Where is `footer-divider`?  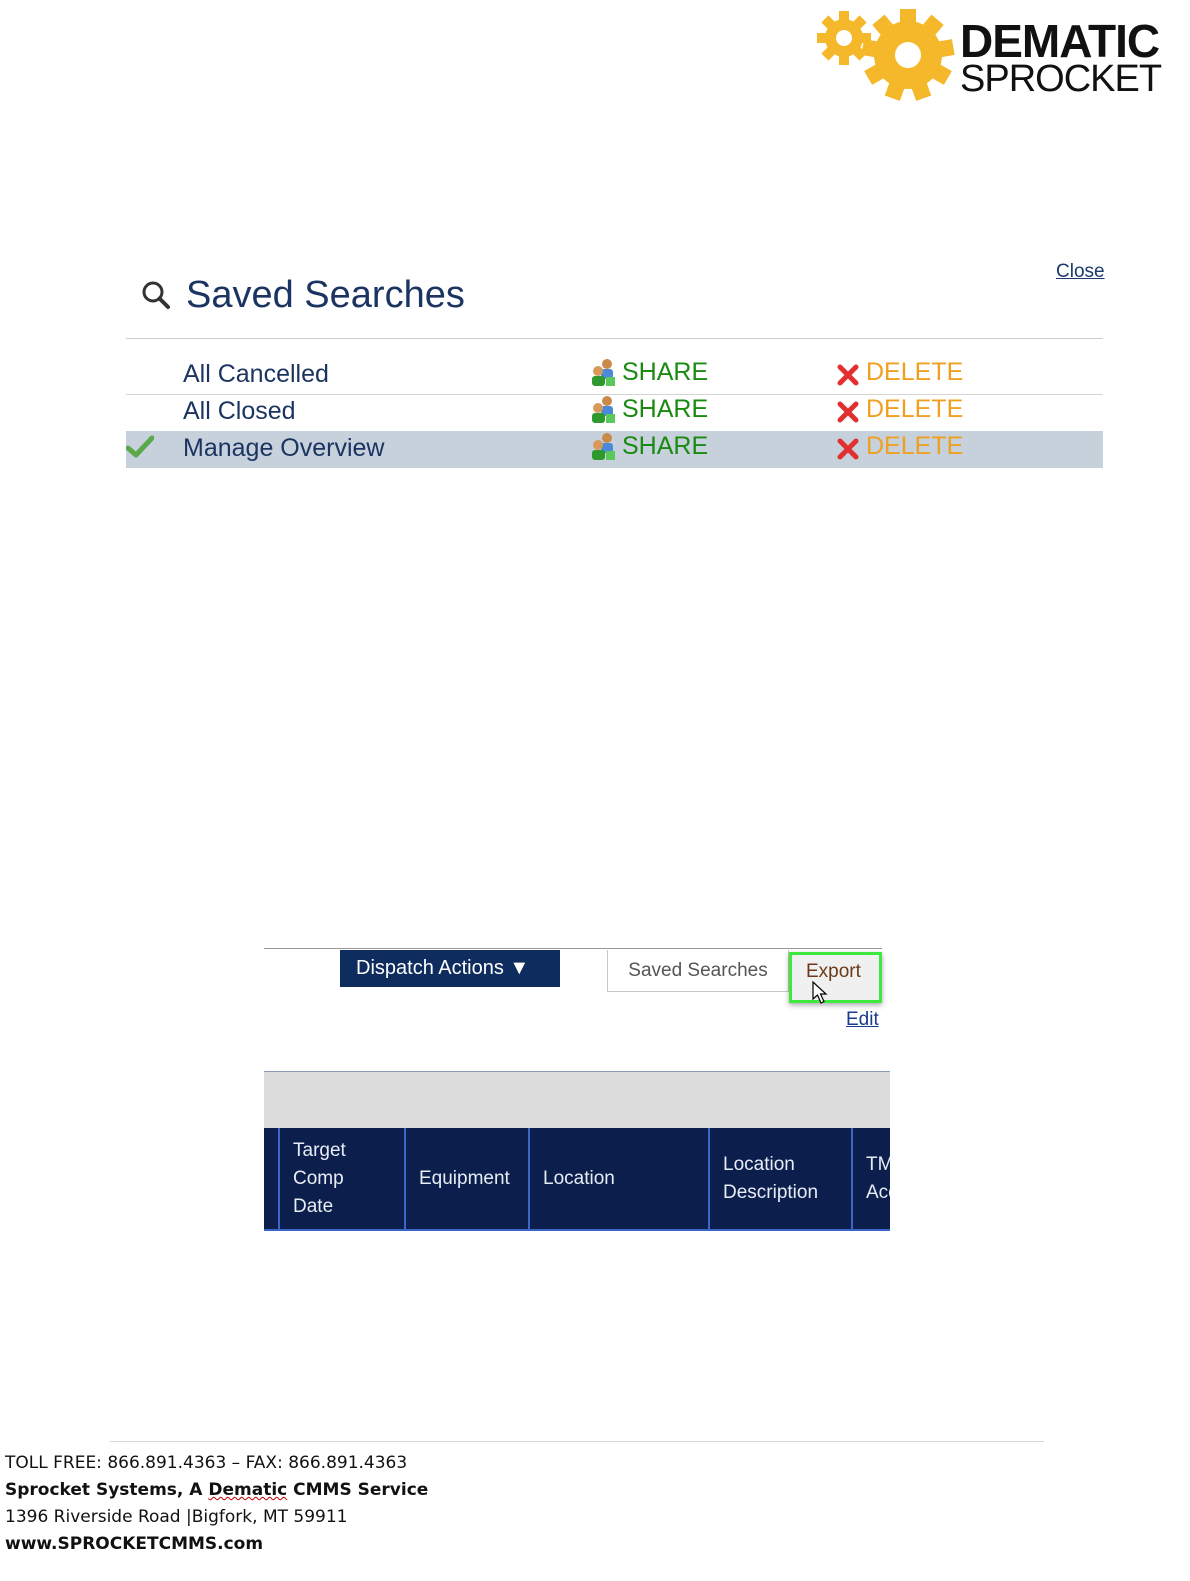 footer-divider is located at coordinates (577, 1441).